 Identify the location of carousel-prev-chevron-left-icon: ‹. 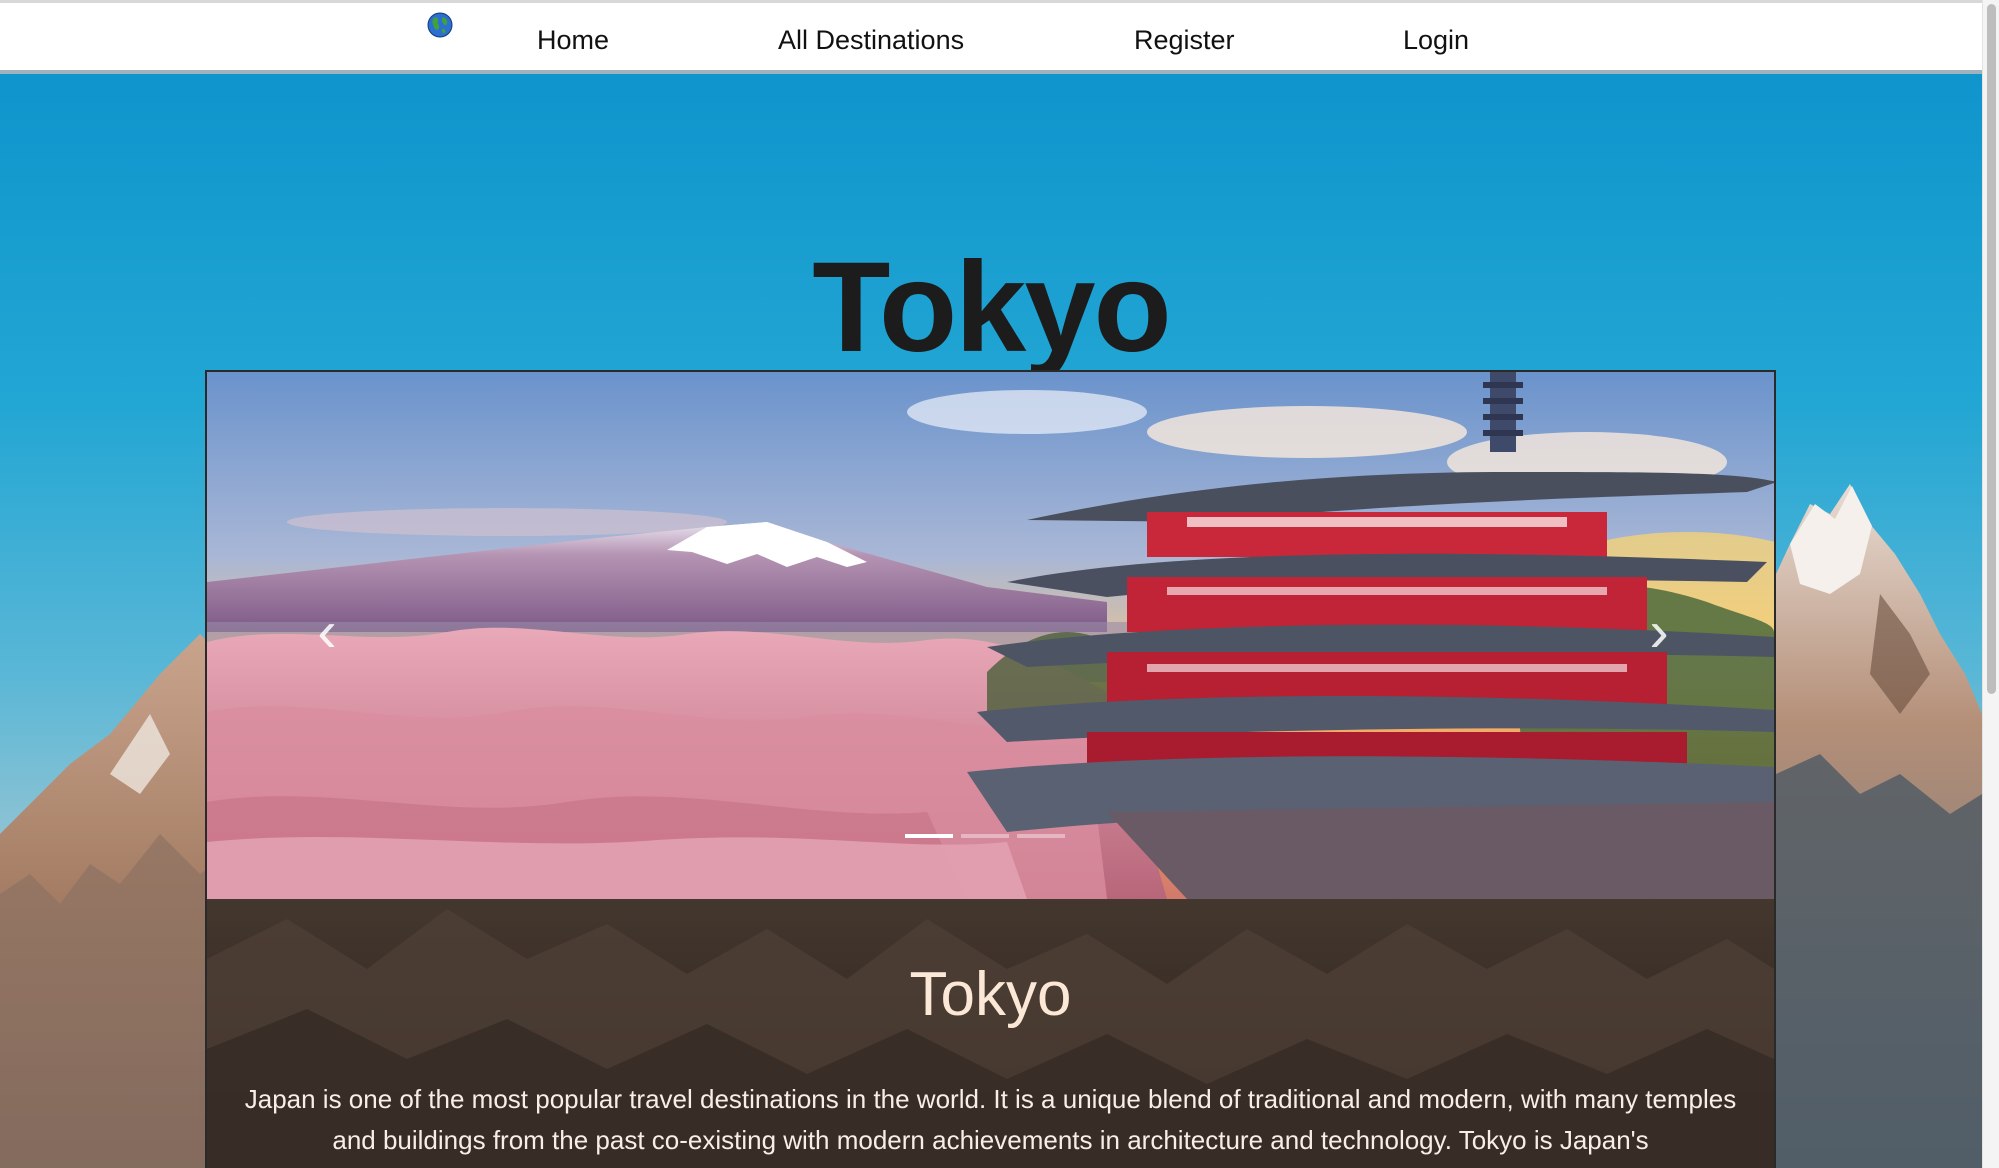
(327, 632).